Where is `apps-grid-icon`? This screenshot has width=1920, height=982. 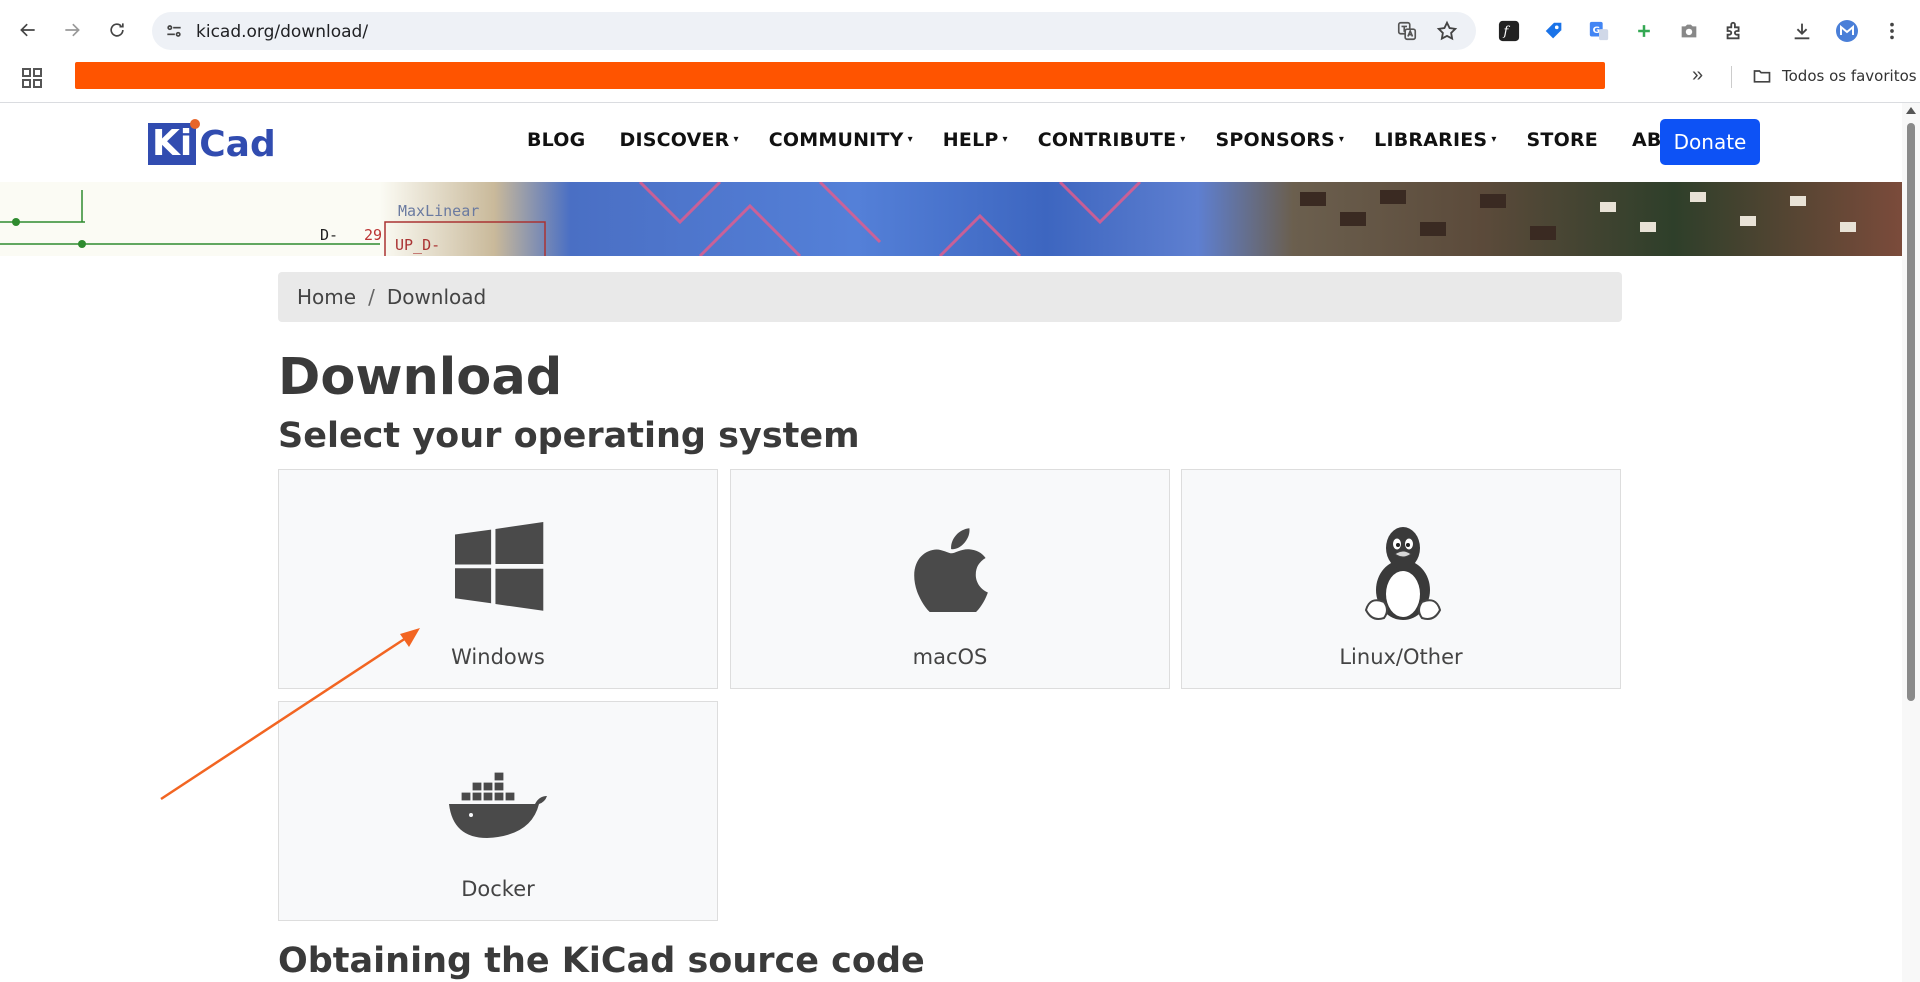 apps-grid-icon is located at coordinates (32, 78).